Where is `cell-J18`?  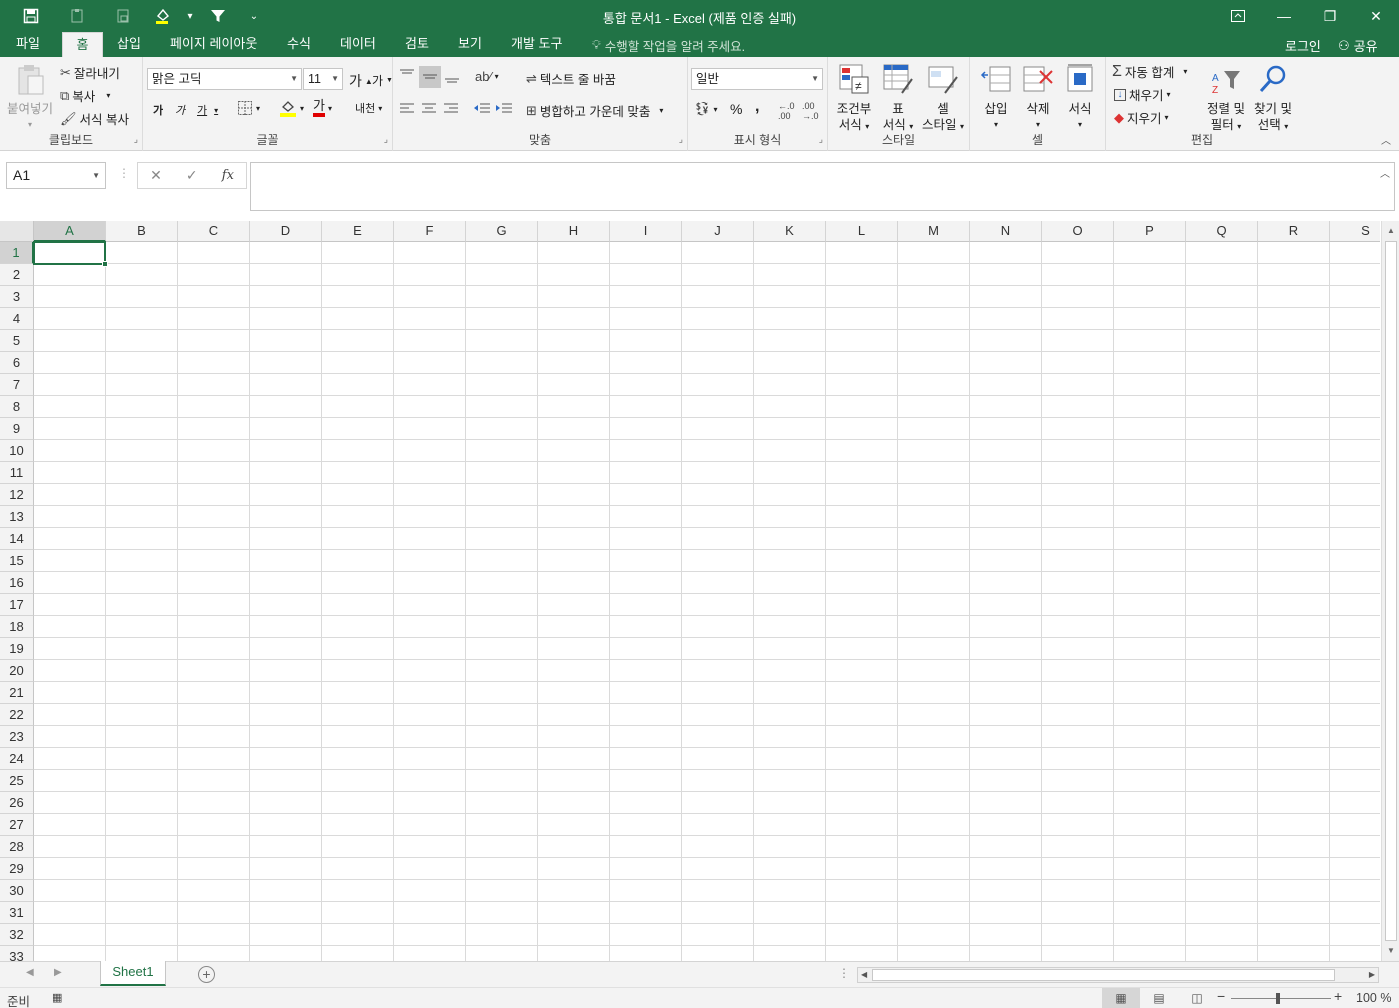
cell-J18 is located at coordinates (718, 627).